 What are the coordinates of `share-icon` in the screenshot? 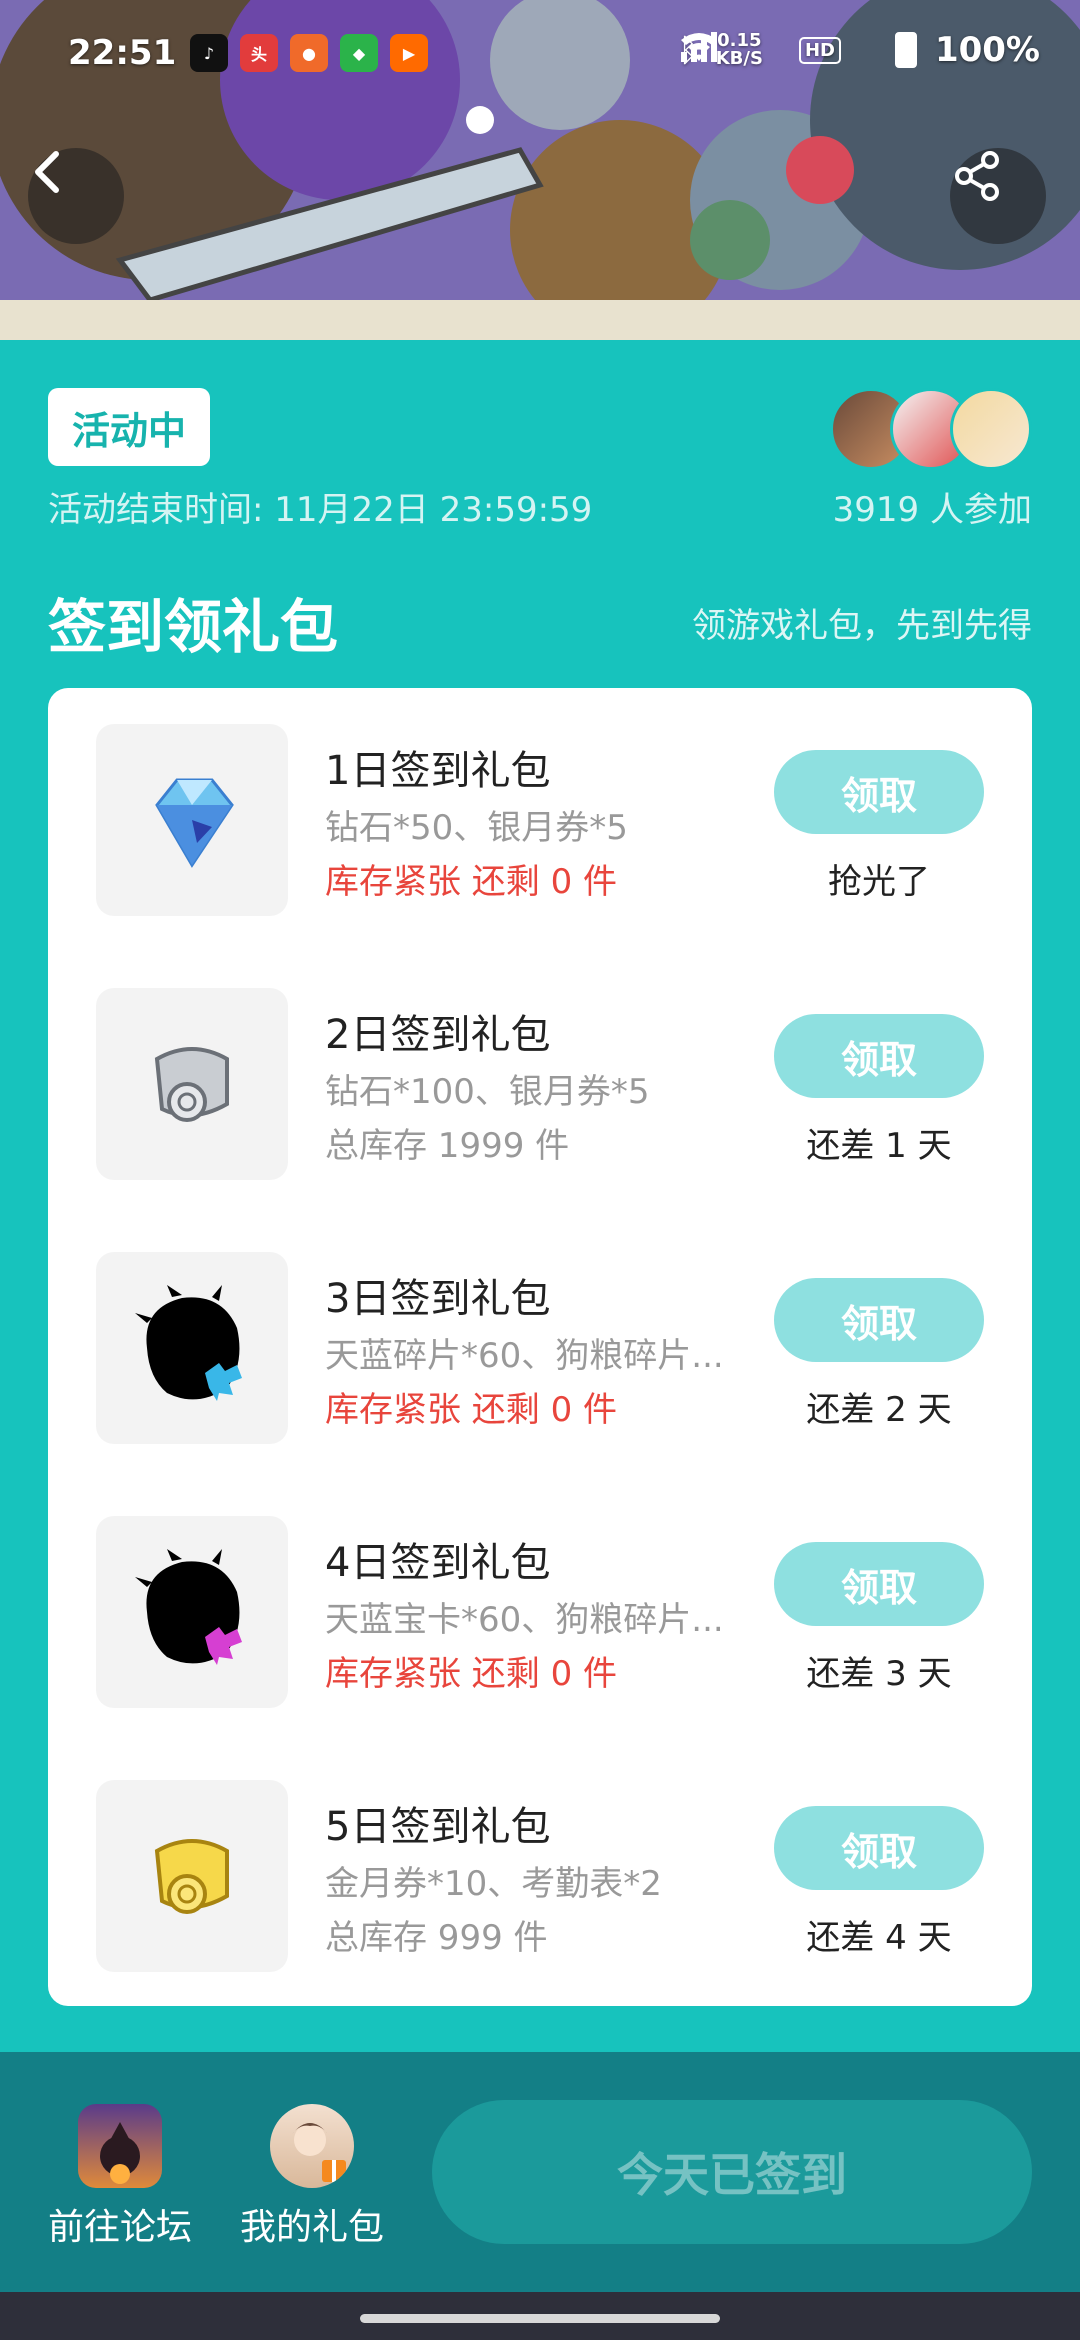 It's located at (977, 176).